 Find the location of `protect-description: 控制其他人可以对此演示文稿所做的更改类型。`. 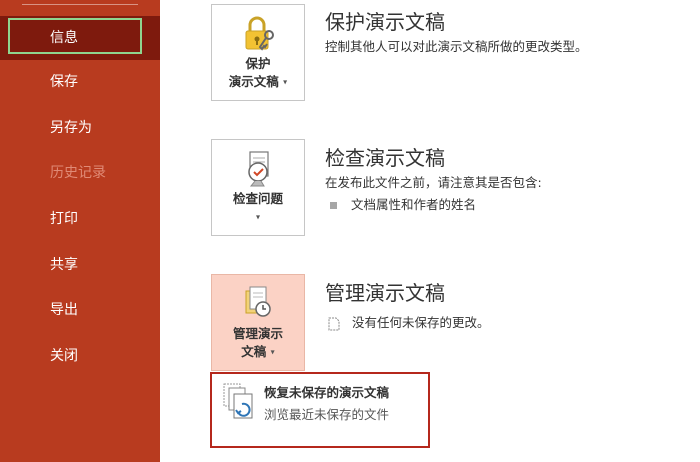

protect-description: 控制其他人可以对此演示文稿所做的更改类型。 is located at coordinates (456, 46).